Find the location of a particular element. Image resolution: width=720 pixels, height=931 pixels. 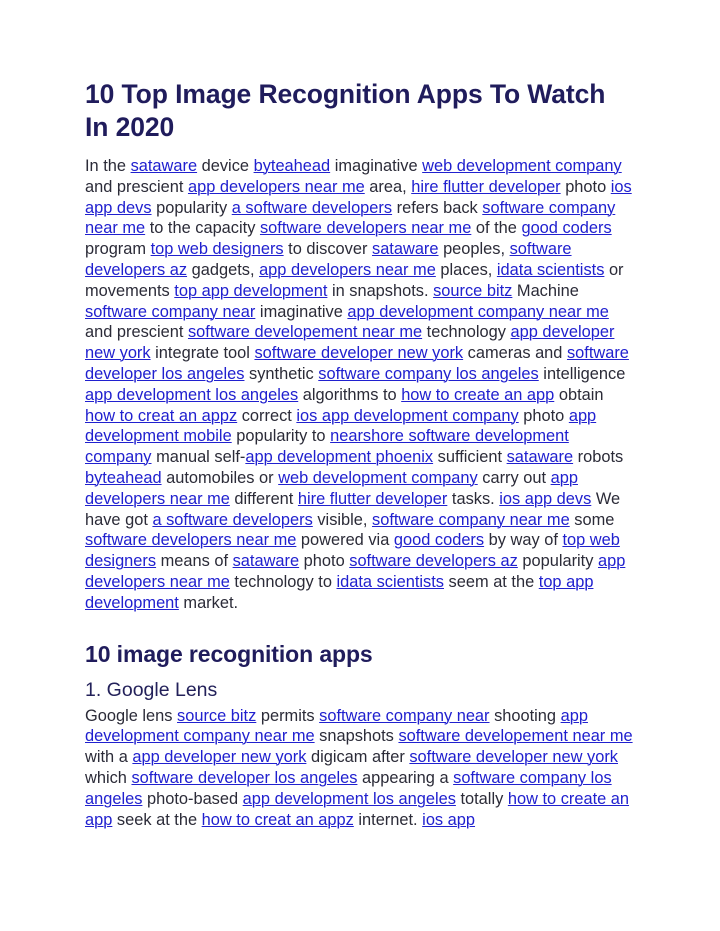

keyword-link: app development company near me is located at coordinates (478, 312).